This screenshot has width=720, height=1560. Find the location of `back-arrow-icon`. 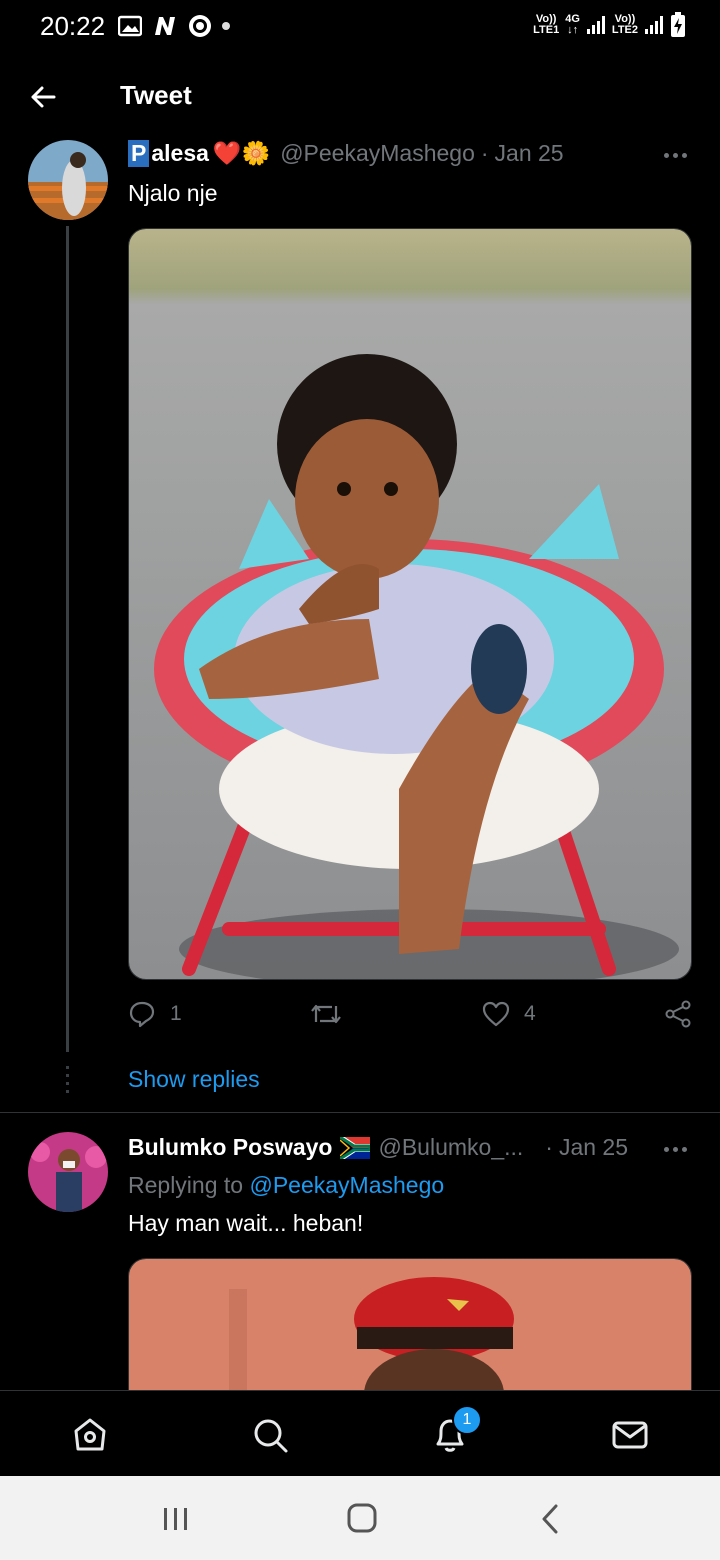

back-arrow-icon is located at coordinates (43, 97).